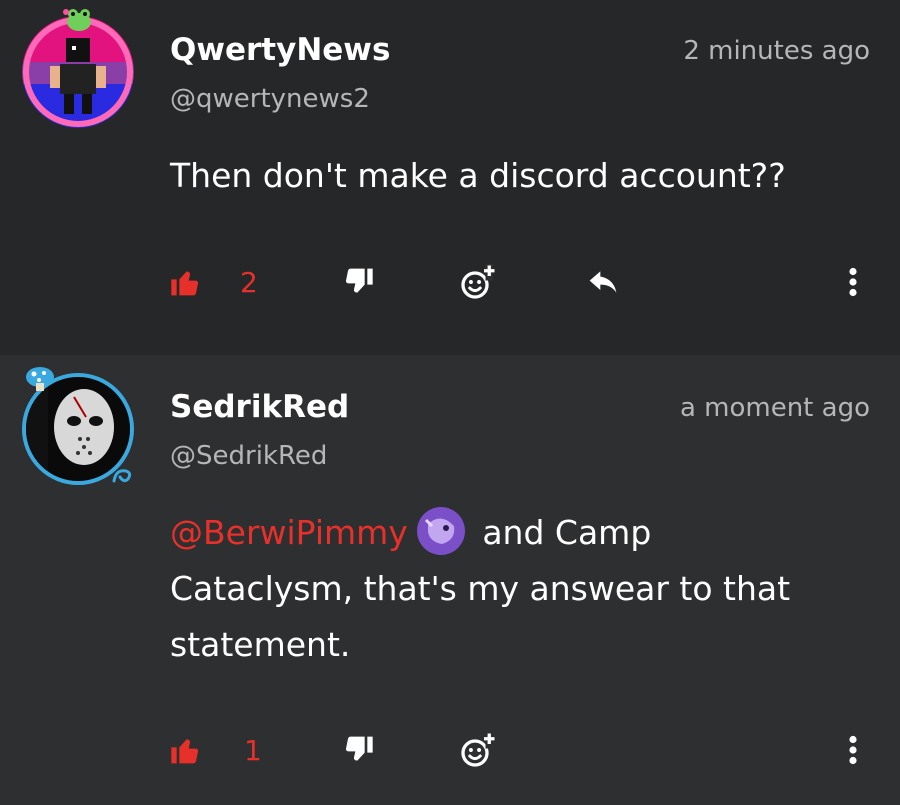 This screenshot has width=900, height=805. What do you see at coordinates (78, 72) in the screenshot?
I see `avatar` at bounding box center [78, 72].